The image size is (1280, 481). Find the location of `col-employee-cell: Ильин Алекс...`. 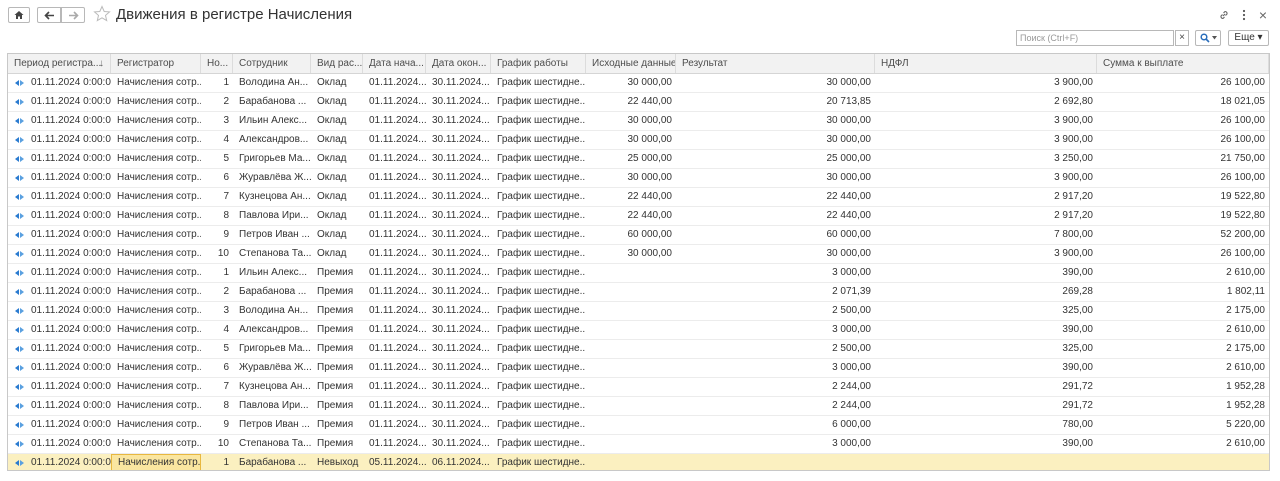

col-employee-cell: Ильин Алекс... is located at coordinates (272, 121).